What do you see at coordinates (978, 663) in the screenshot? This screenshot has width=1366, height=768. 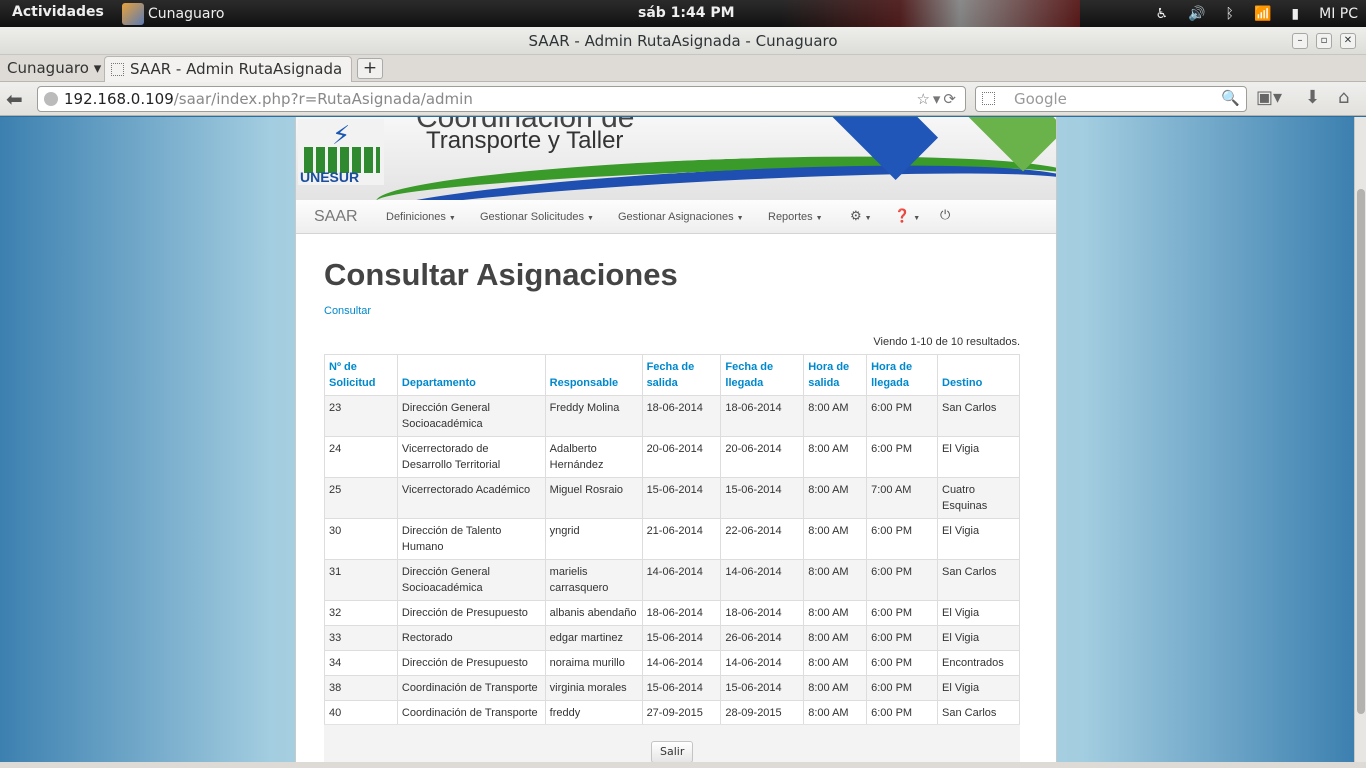 I see `table-cell: Encontrados` at bounding box center [978, 663].